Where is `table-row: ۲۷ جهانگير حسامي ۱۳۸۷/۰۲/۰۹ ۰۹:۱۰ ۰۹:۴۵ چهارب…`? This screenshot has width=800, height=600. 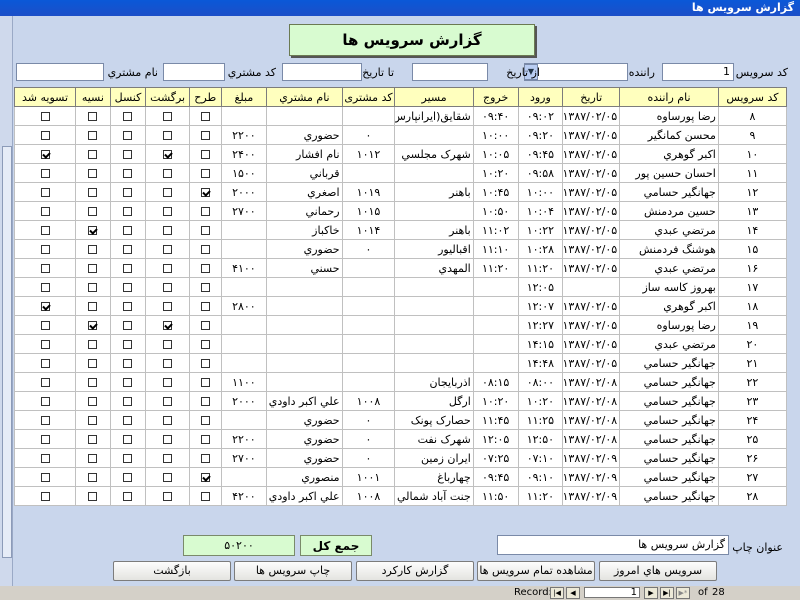
table-row: ۲۷ جهانگير حسامي ۱۳۸۷/۰۲/۰۹ ۰۹:۱۰ ۰۹:۴۵ چهارب… is located at coordinates (400, 477).